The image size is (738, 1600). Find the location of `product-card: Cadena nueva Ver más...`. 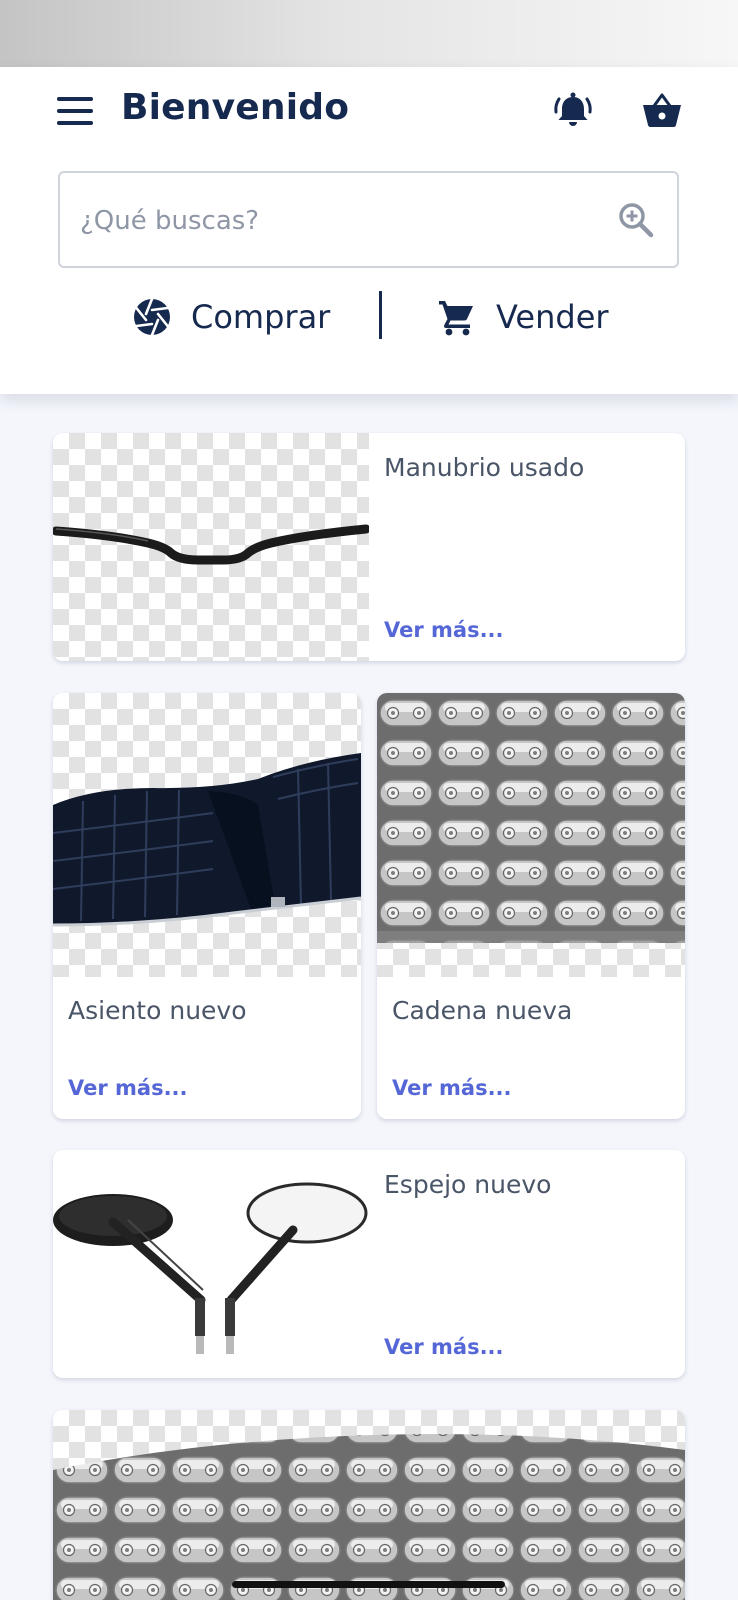

product-card: Cadena nueva Ver más... is located at coordinates (531, 906).